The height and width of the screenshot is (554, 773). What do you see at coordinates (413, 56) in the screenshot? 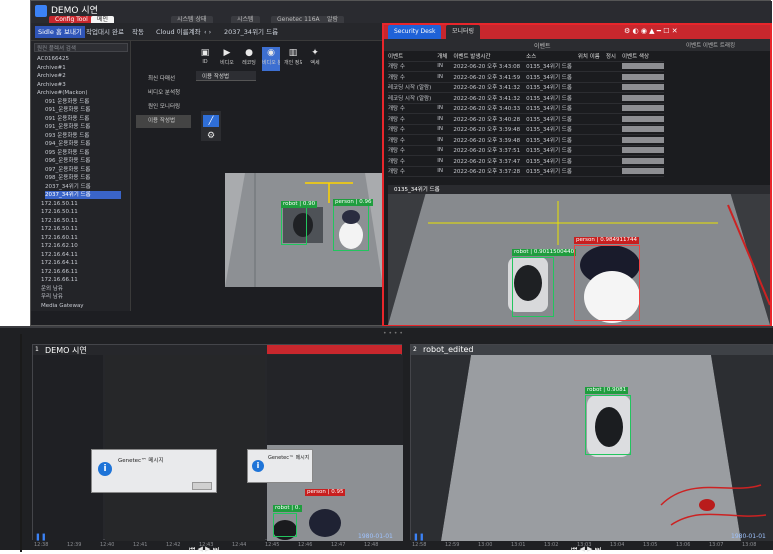
I see `column-header: 이벤트` at bounding box center [413, 56].